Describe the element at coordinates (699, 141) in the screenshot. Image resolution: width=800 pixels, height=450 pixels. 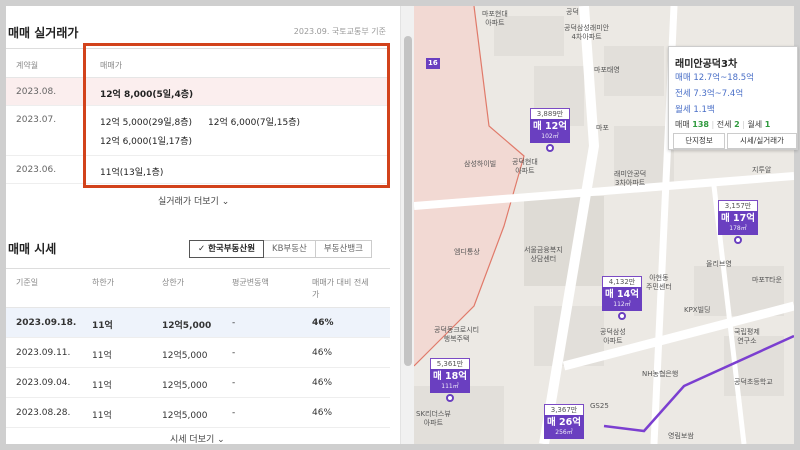
I see `complex-info-button: 단지정보` at that location.